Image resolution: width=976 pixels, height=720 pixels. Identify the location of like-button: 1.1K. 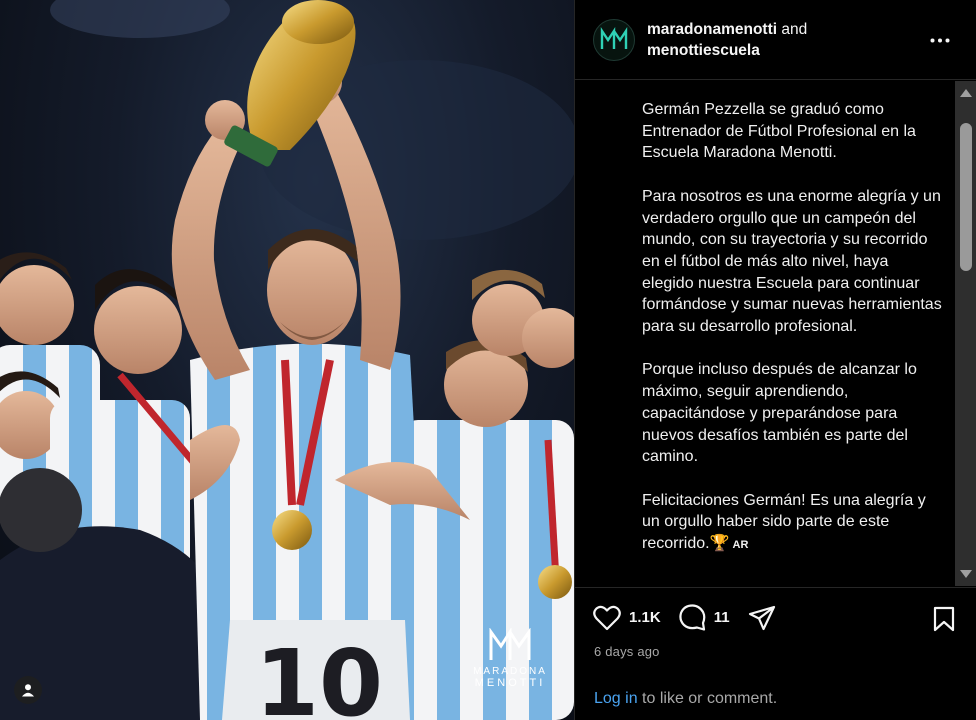
(627, 618).